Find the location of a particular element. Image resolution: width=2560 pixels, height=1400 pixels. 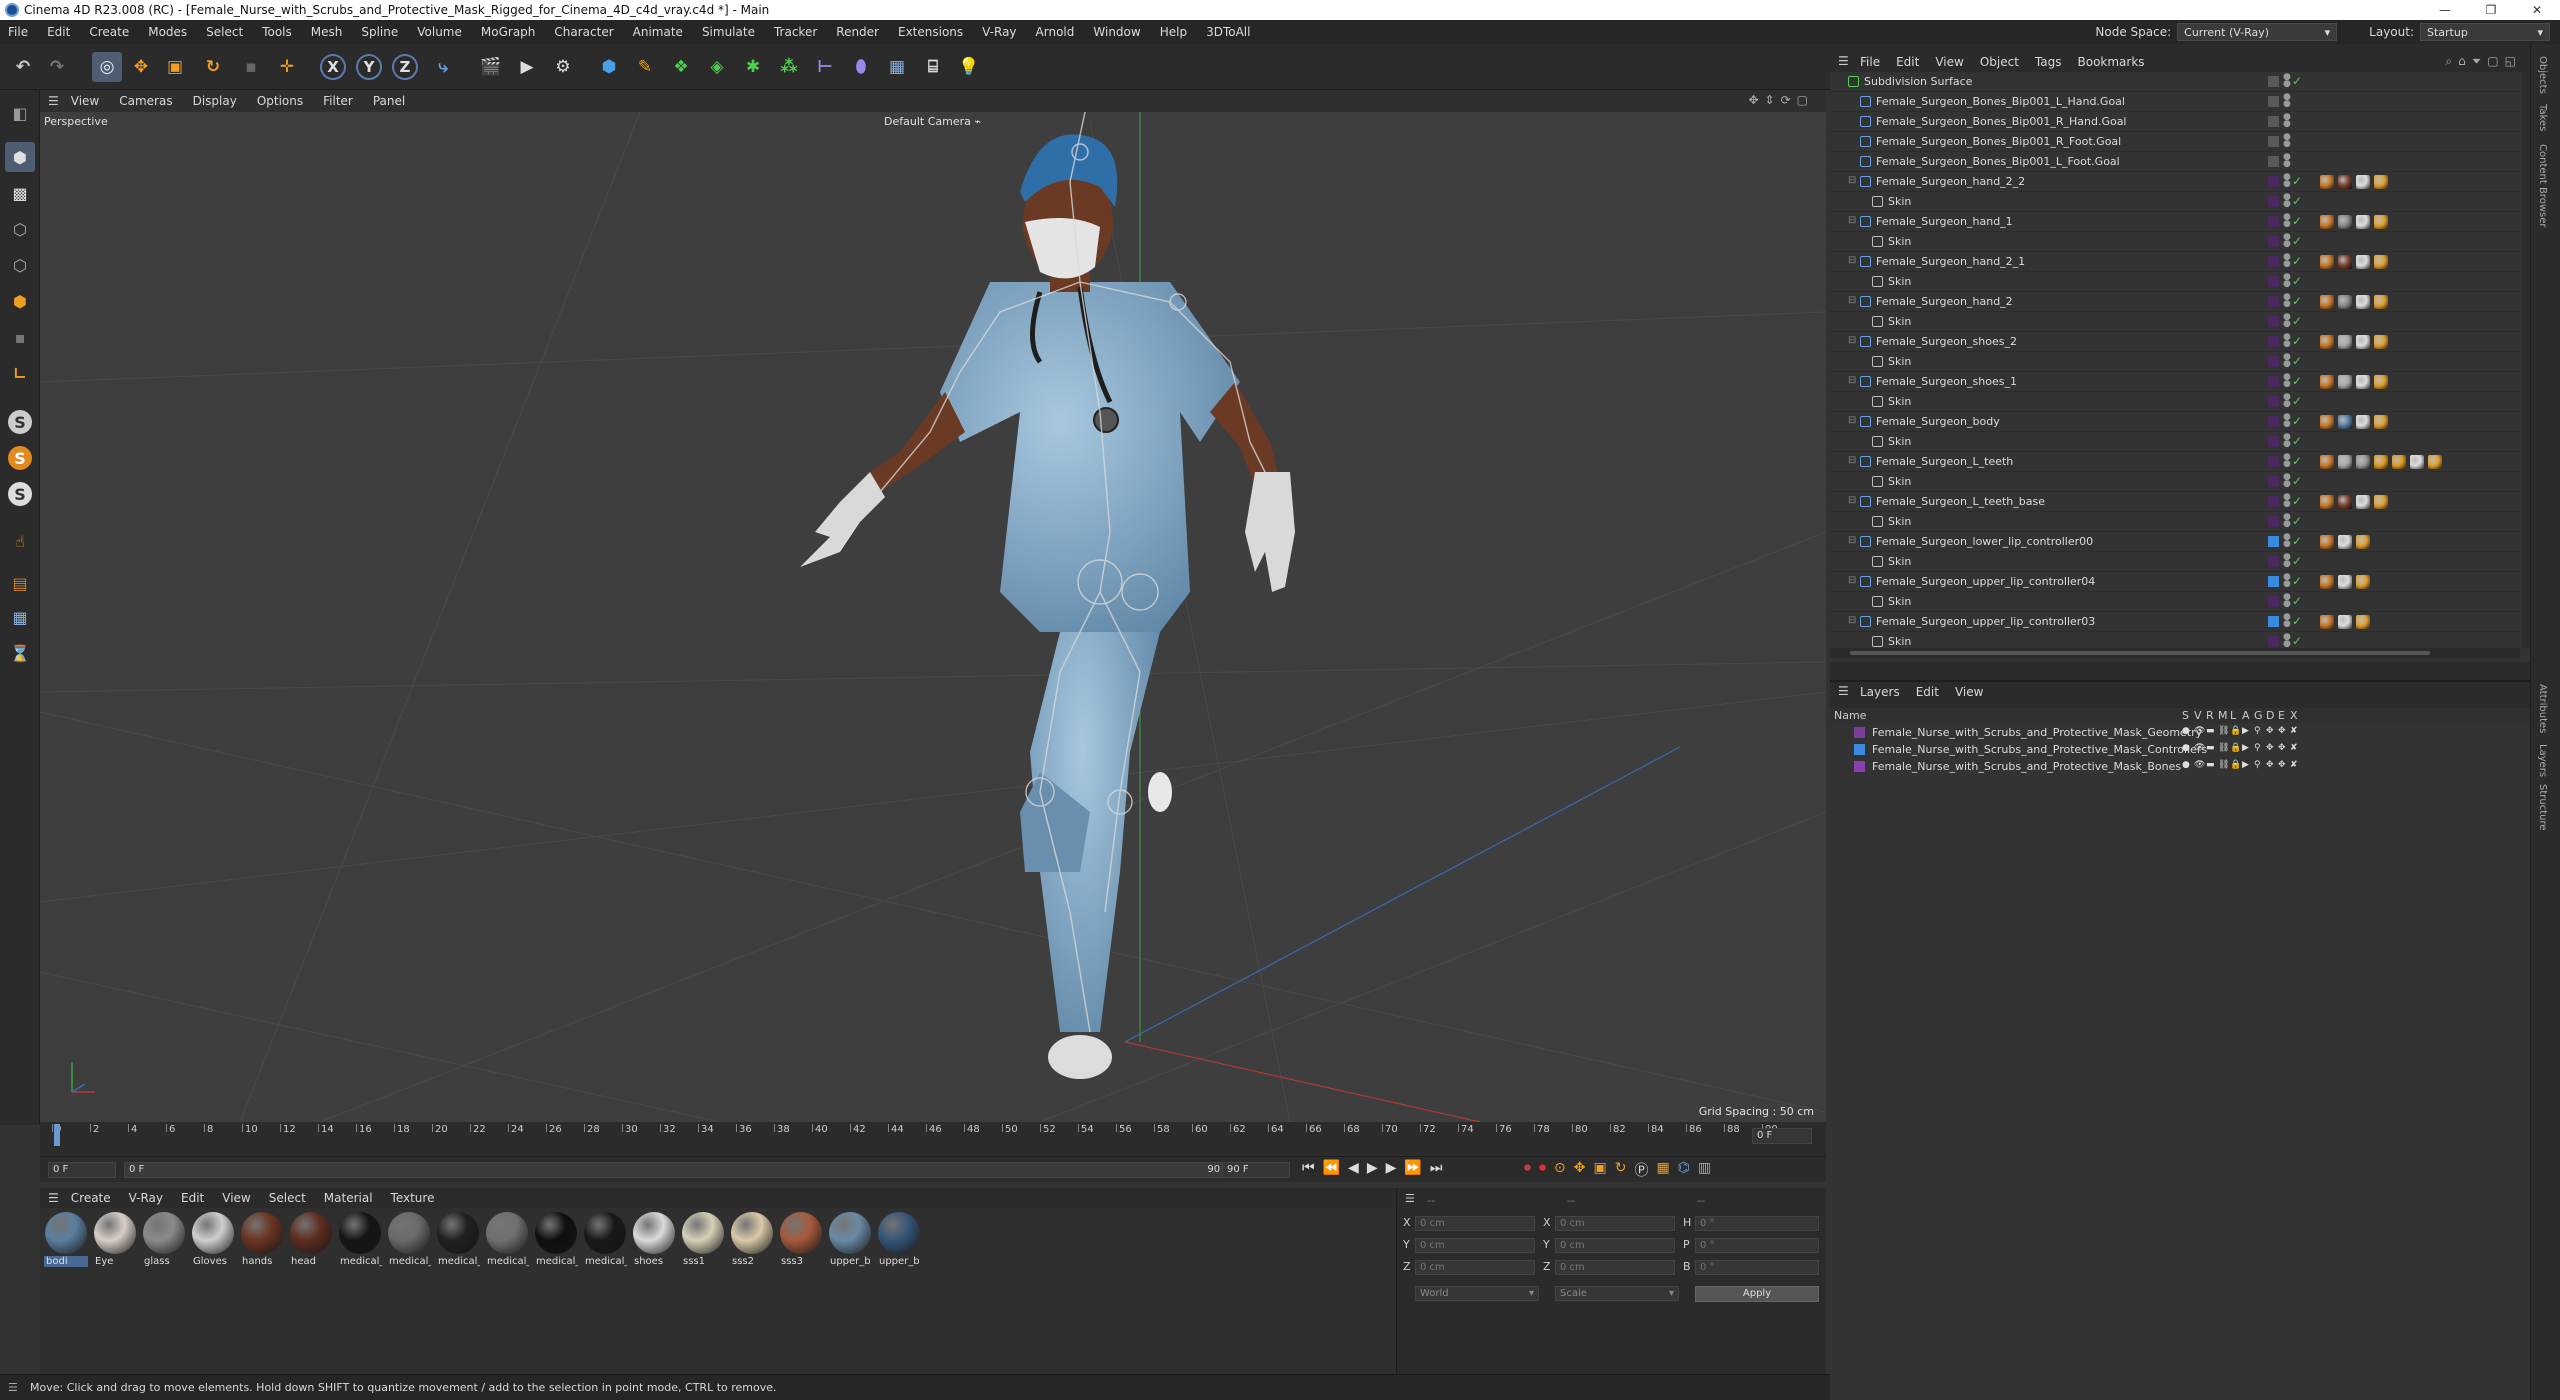

viewport-menu-filter: Filter is located at coordinates (338, 101).